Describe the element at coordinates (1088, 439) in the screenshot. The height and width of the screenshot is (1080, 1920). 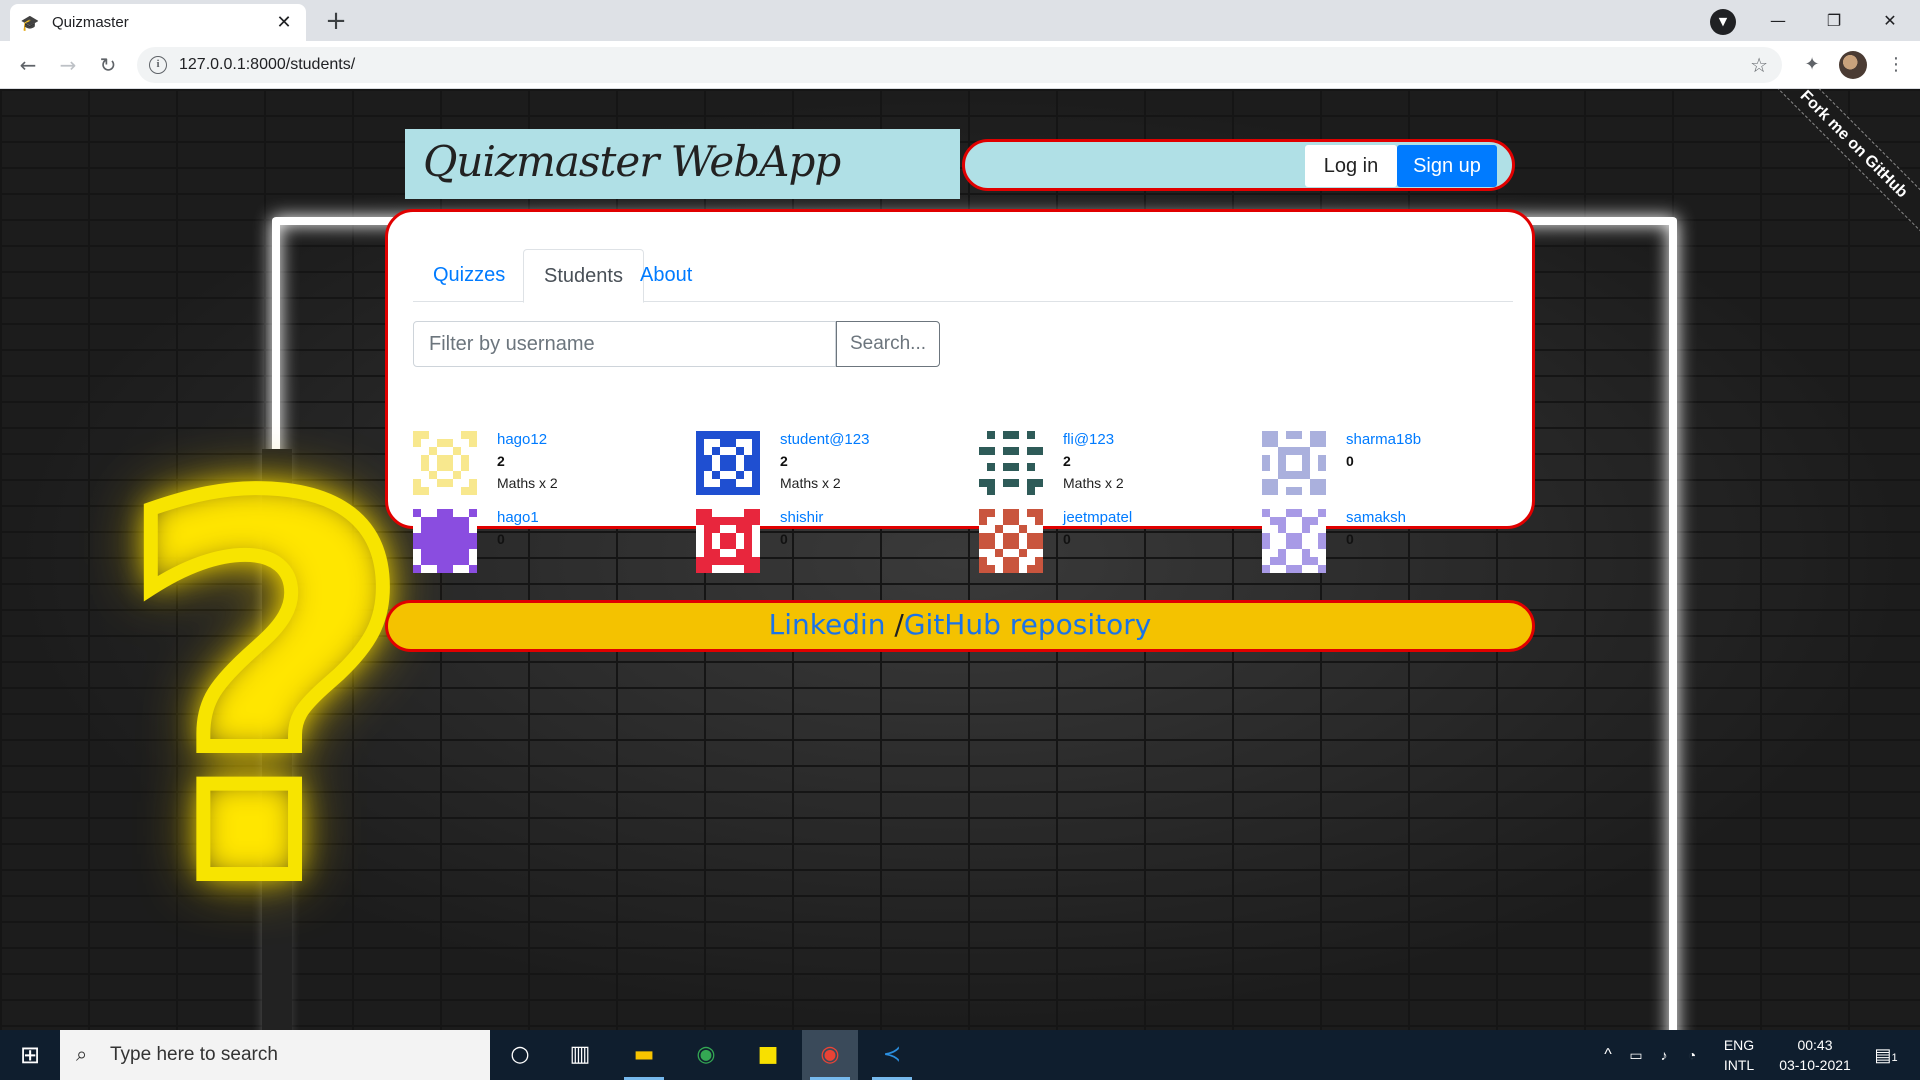
I see `student-username-link: fli@123` at that location.